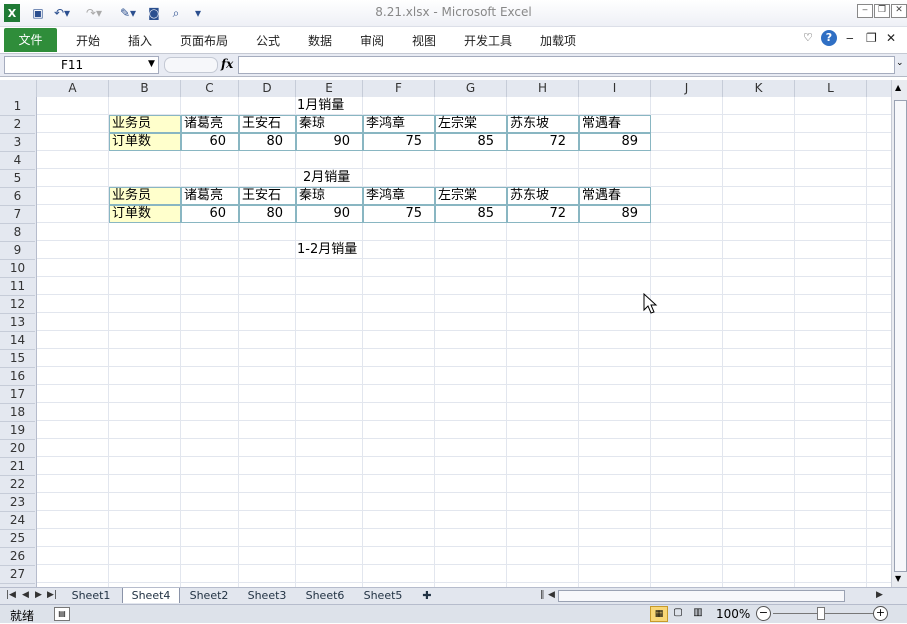  Describe the element at coordinates (542, 595) in the screenshot. I see `split-handle: ‖` at that location.